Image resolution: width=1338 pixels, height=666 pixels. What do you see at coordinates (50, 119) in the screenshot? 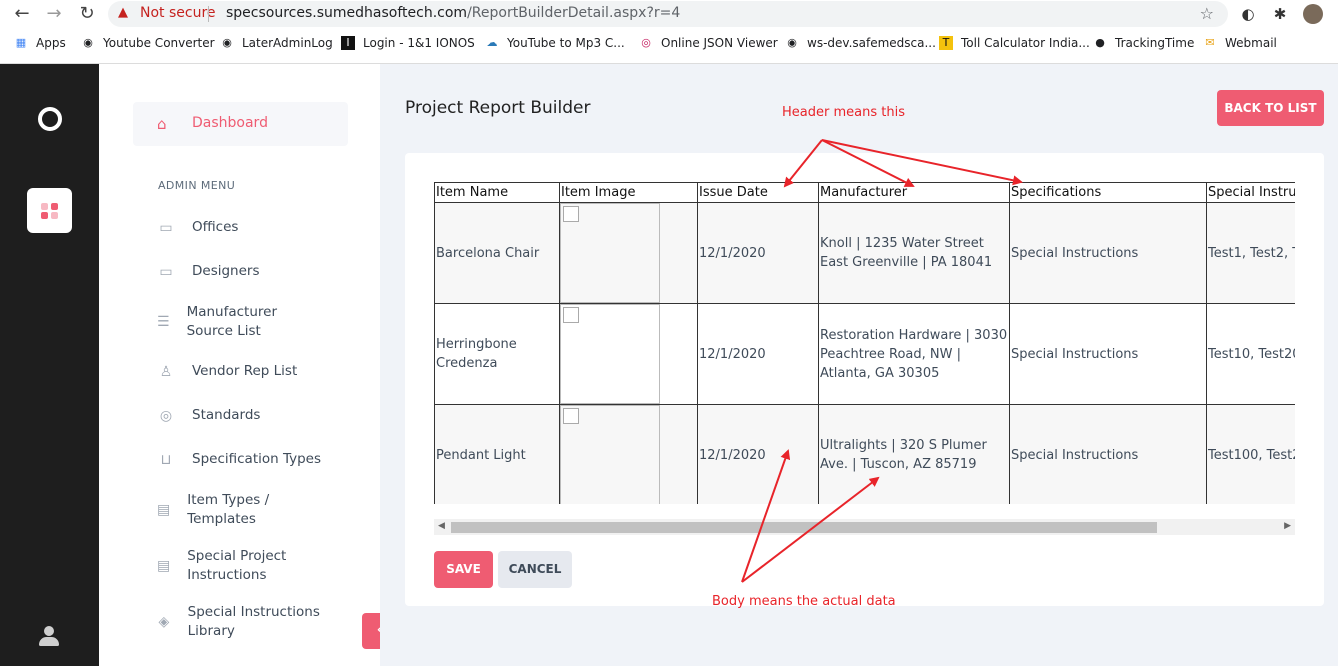
I see `logo-icon` at bounding box center [50, 119].